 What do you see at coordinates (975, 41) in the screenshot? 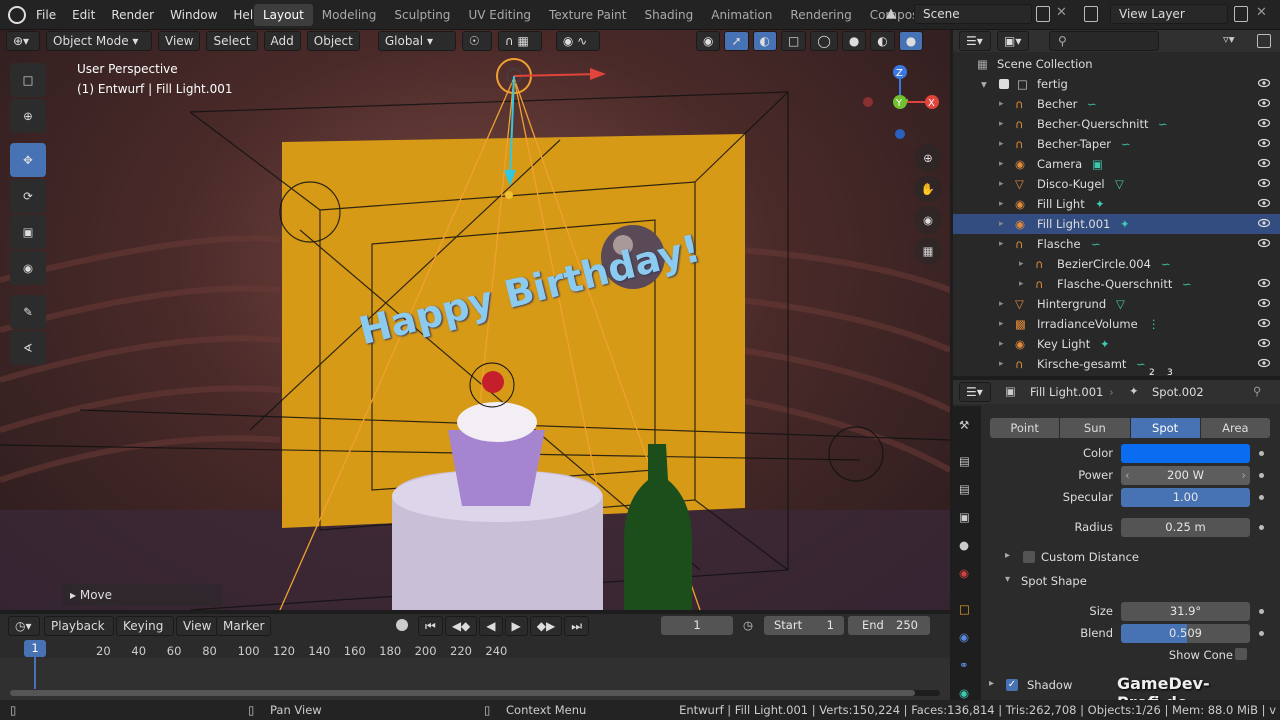
I see `outliner-editor-icon: ☰▾` at bounding box center [975, 41].